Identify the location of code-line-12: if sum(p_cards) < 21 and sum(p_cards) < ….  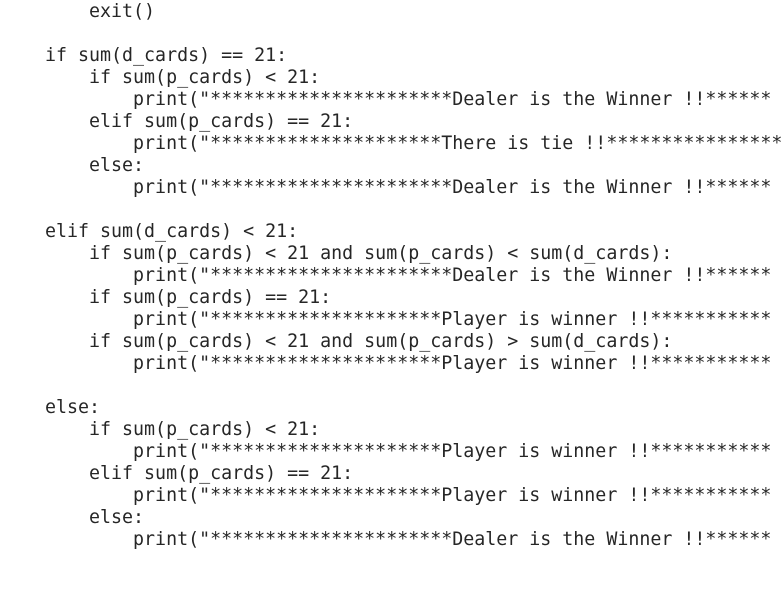
(359, 253).